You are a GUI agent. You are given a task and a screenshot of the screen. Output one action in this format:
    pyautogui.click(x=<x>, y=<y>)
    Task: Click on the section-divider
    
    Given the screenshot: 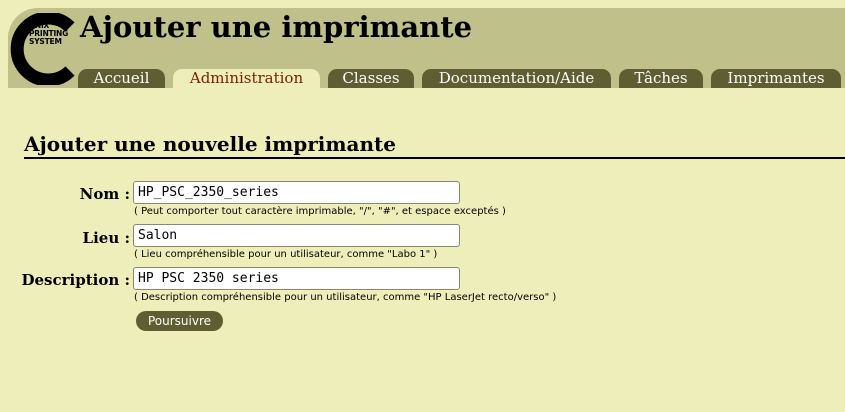 What is the action you would take?
    pyautogui.click(x=434, y=158)
    